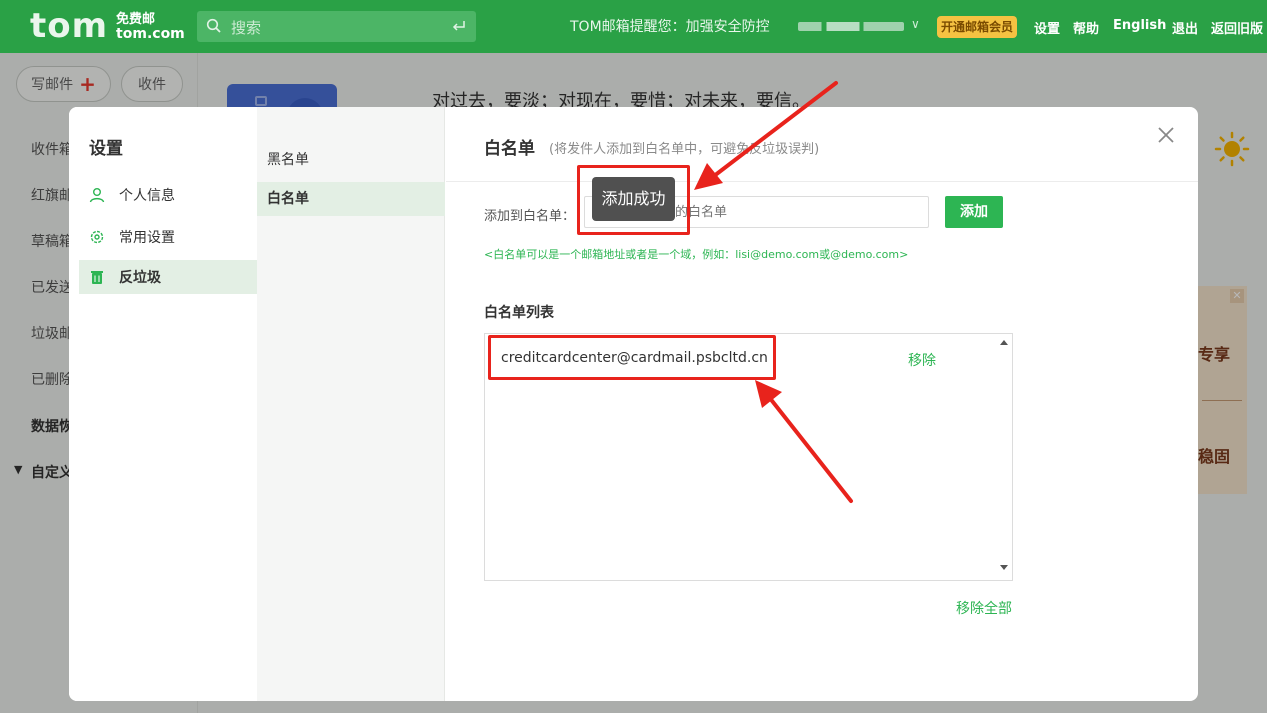  I want to click on settings-link: 设置, so click(1047, 27).